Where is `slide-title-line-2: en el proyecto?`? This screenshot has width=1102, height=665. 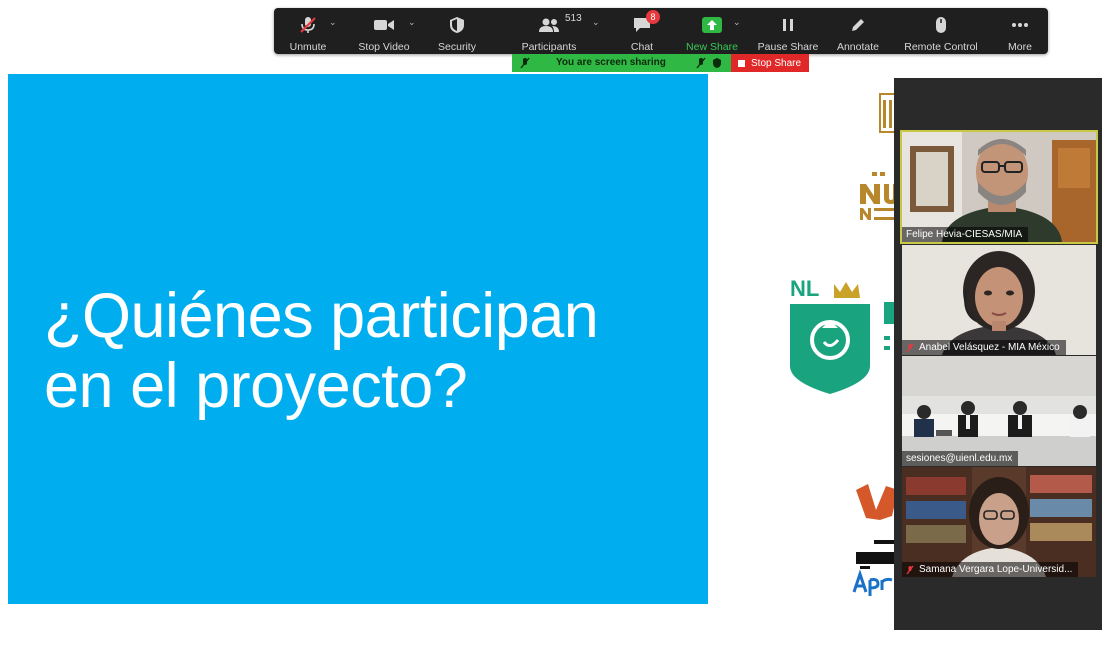 slide-title-line-2: en el proyecto? is located at coordinates (256, 386).